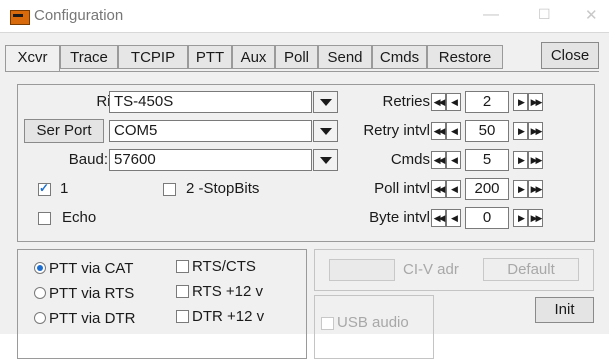 The width and height of the screenshot is (609, 359). What do you see at coordinates (544, 14) in the screenshot?
I see `maximize-icon: ☐` at bounding box center [544, 14].